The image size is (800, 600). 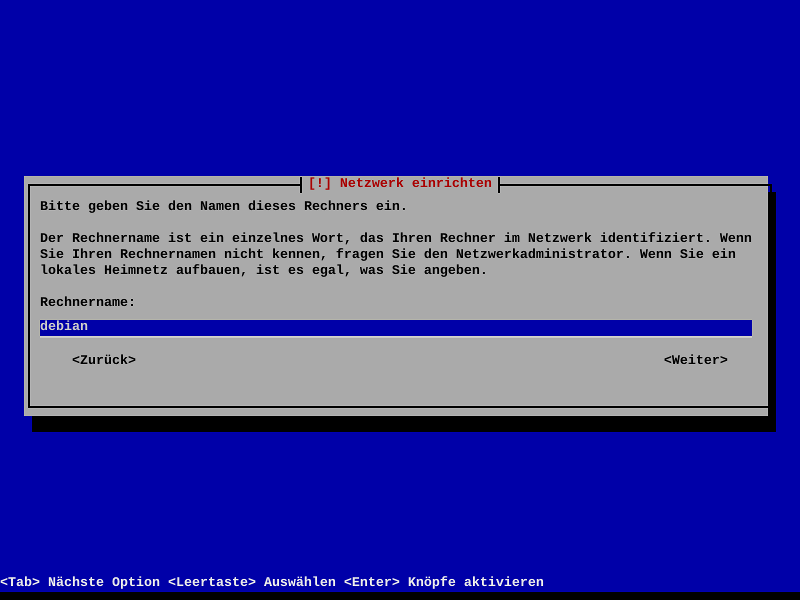 I want to click on nav-button: <Weiter>, so click(x=696, y=362).